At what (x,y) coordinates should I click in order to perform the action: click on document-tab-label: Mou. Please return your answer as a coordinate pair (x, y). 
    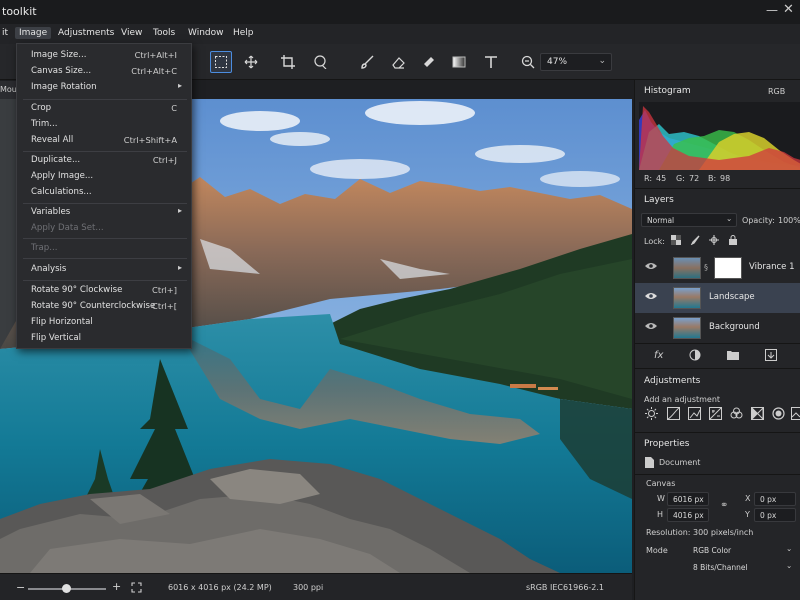
    Looking at the image, I should click on (8, 89).